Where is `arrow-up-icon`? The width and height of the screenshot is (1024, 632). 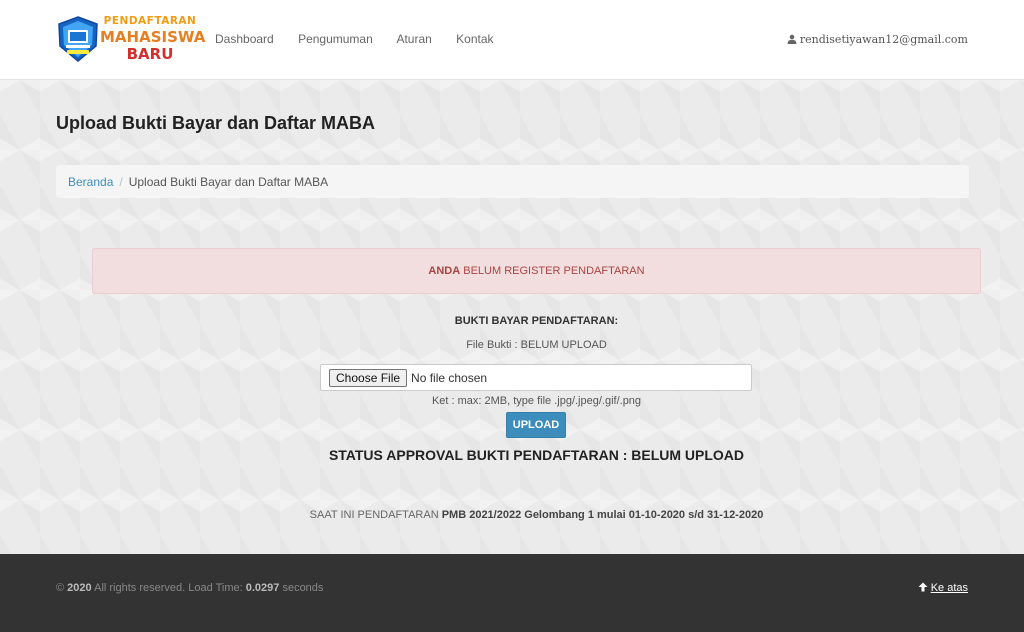 arrow-up-icon is located at coordinates (923, 587).